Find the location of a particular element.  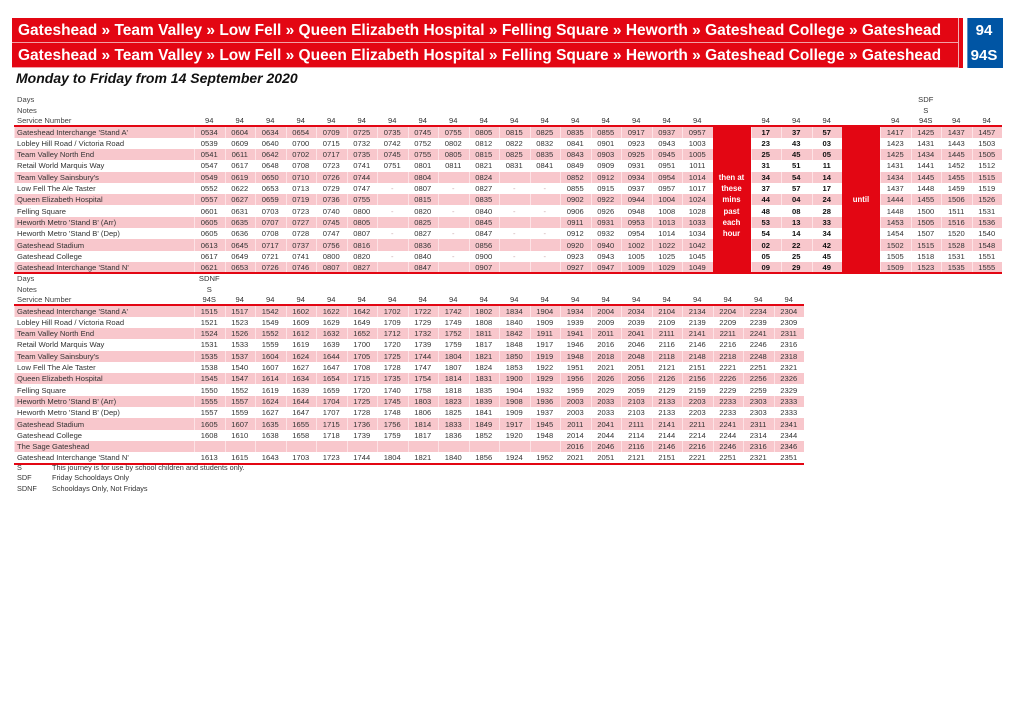

departure-time: 1725 is located at coordinates (392, 356).